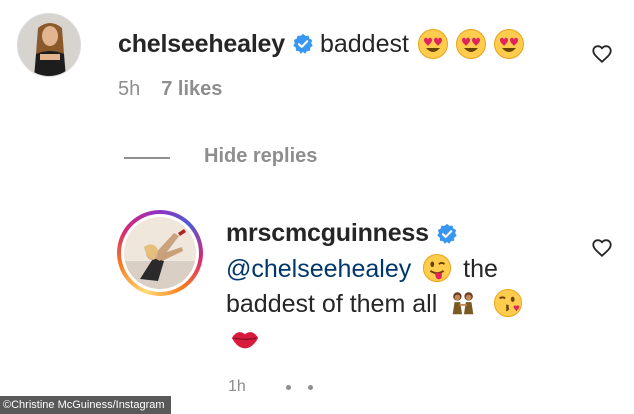 Image resolution: width=634 pixels, height=414 pixels. What do you see at coordinates (437, 268) in the screenshot?
I see `winking-tongue-emoji` at bounding box center [437, 268].